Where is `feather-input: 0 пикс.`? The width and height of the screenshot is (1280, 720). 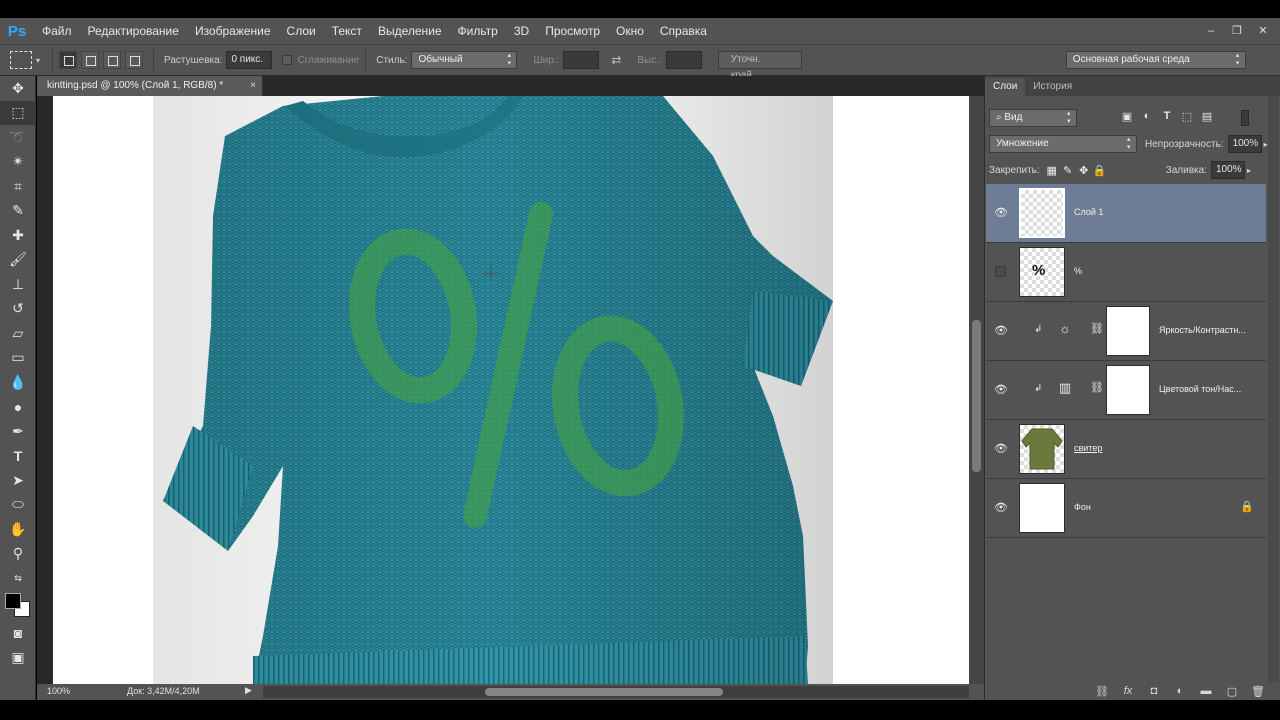
feather-input: 0 пикс. is located at coordinates (249, 60).